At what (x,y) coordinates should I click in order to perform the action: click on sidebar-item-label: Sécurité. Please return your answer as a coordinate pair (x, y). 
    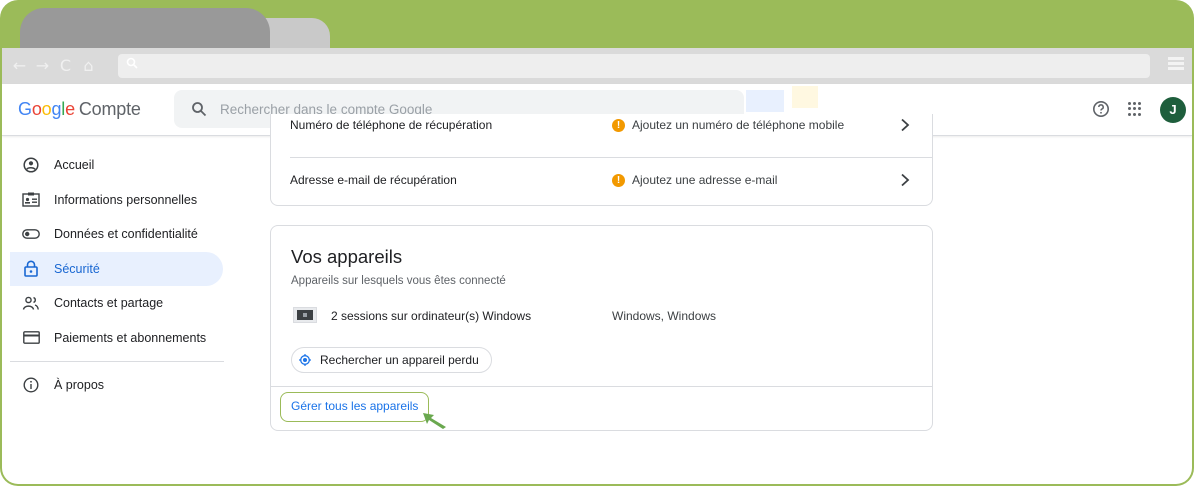
    Looking at the image, I should click on (77, 268).